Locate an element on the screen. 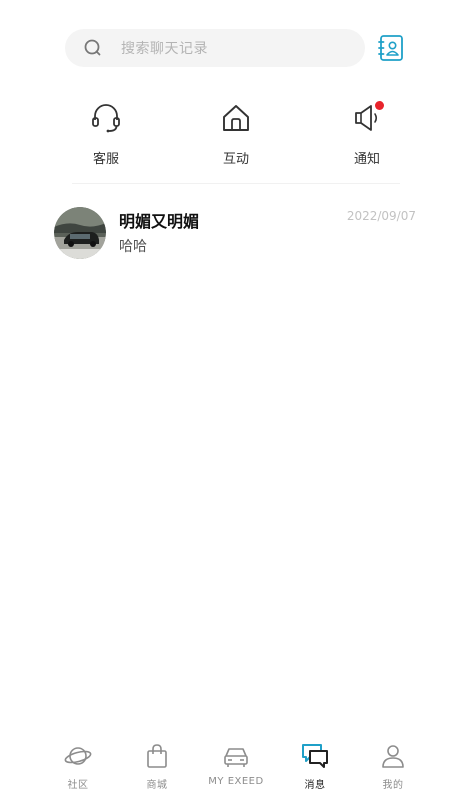 The height and width of the screenshot is (800, 450). tab-mall: 商城 is located at coordinates (157, 766).